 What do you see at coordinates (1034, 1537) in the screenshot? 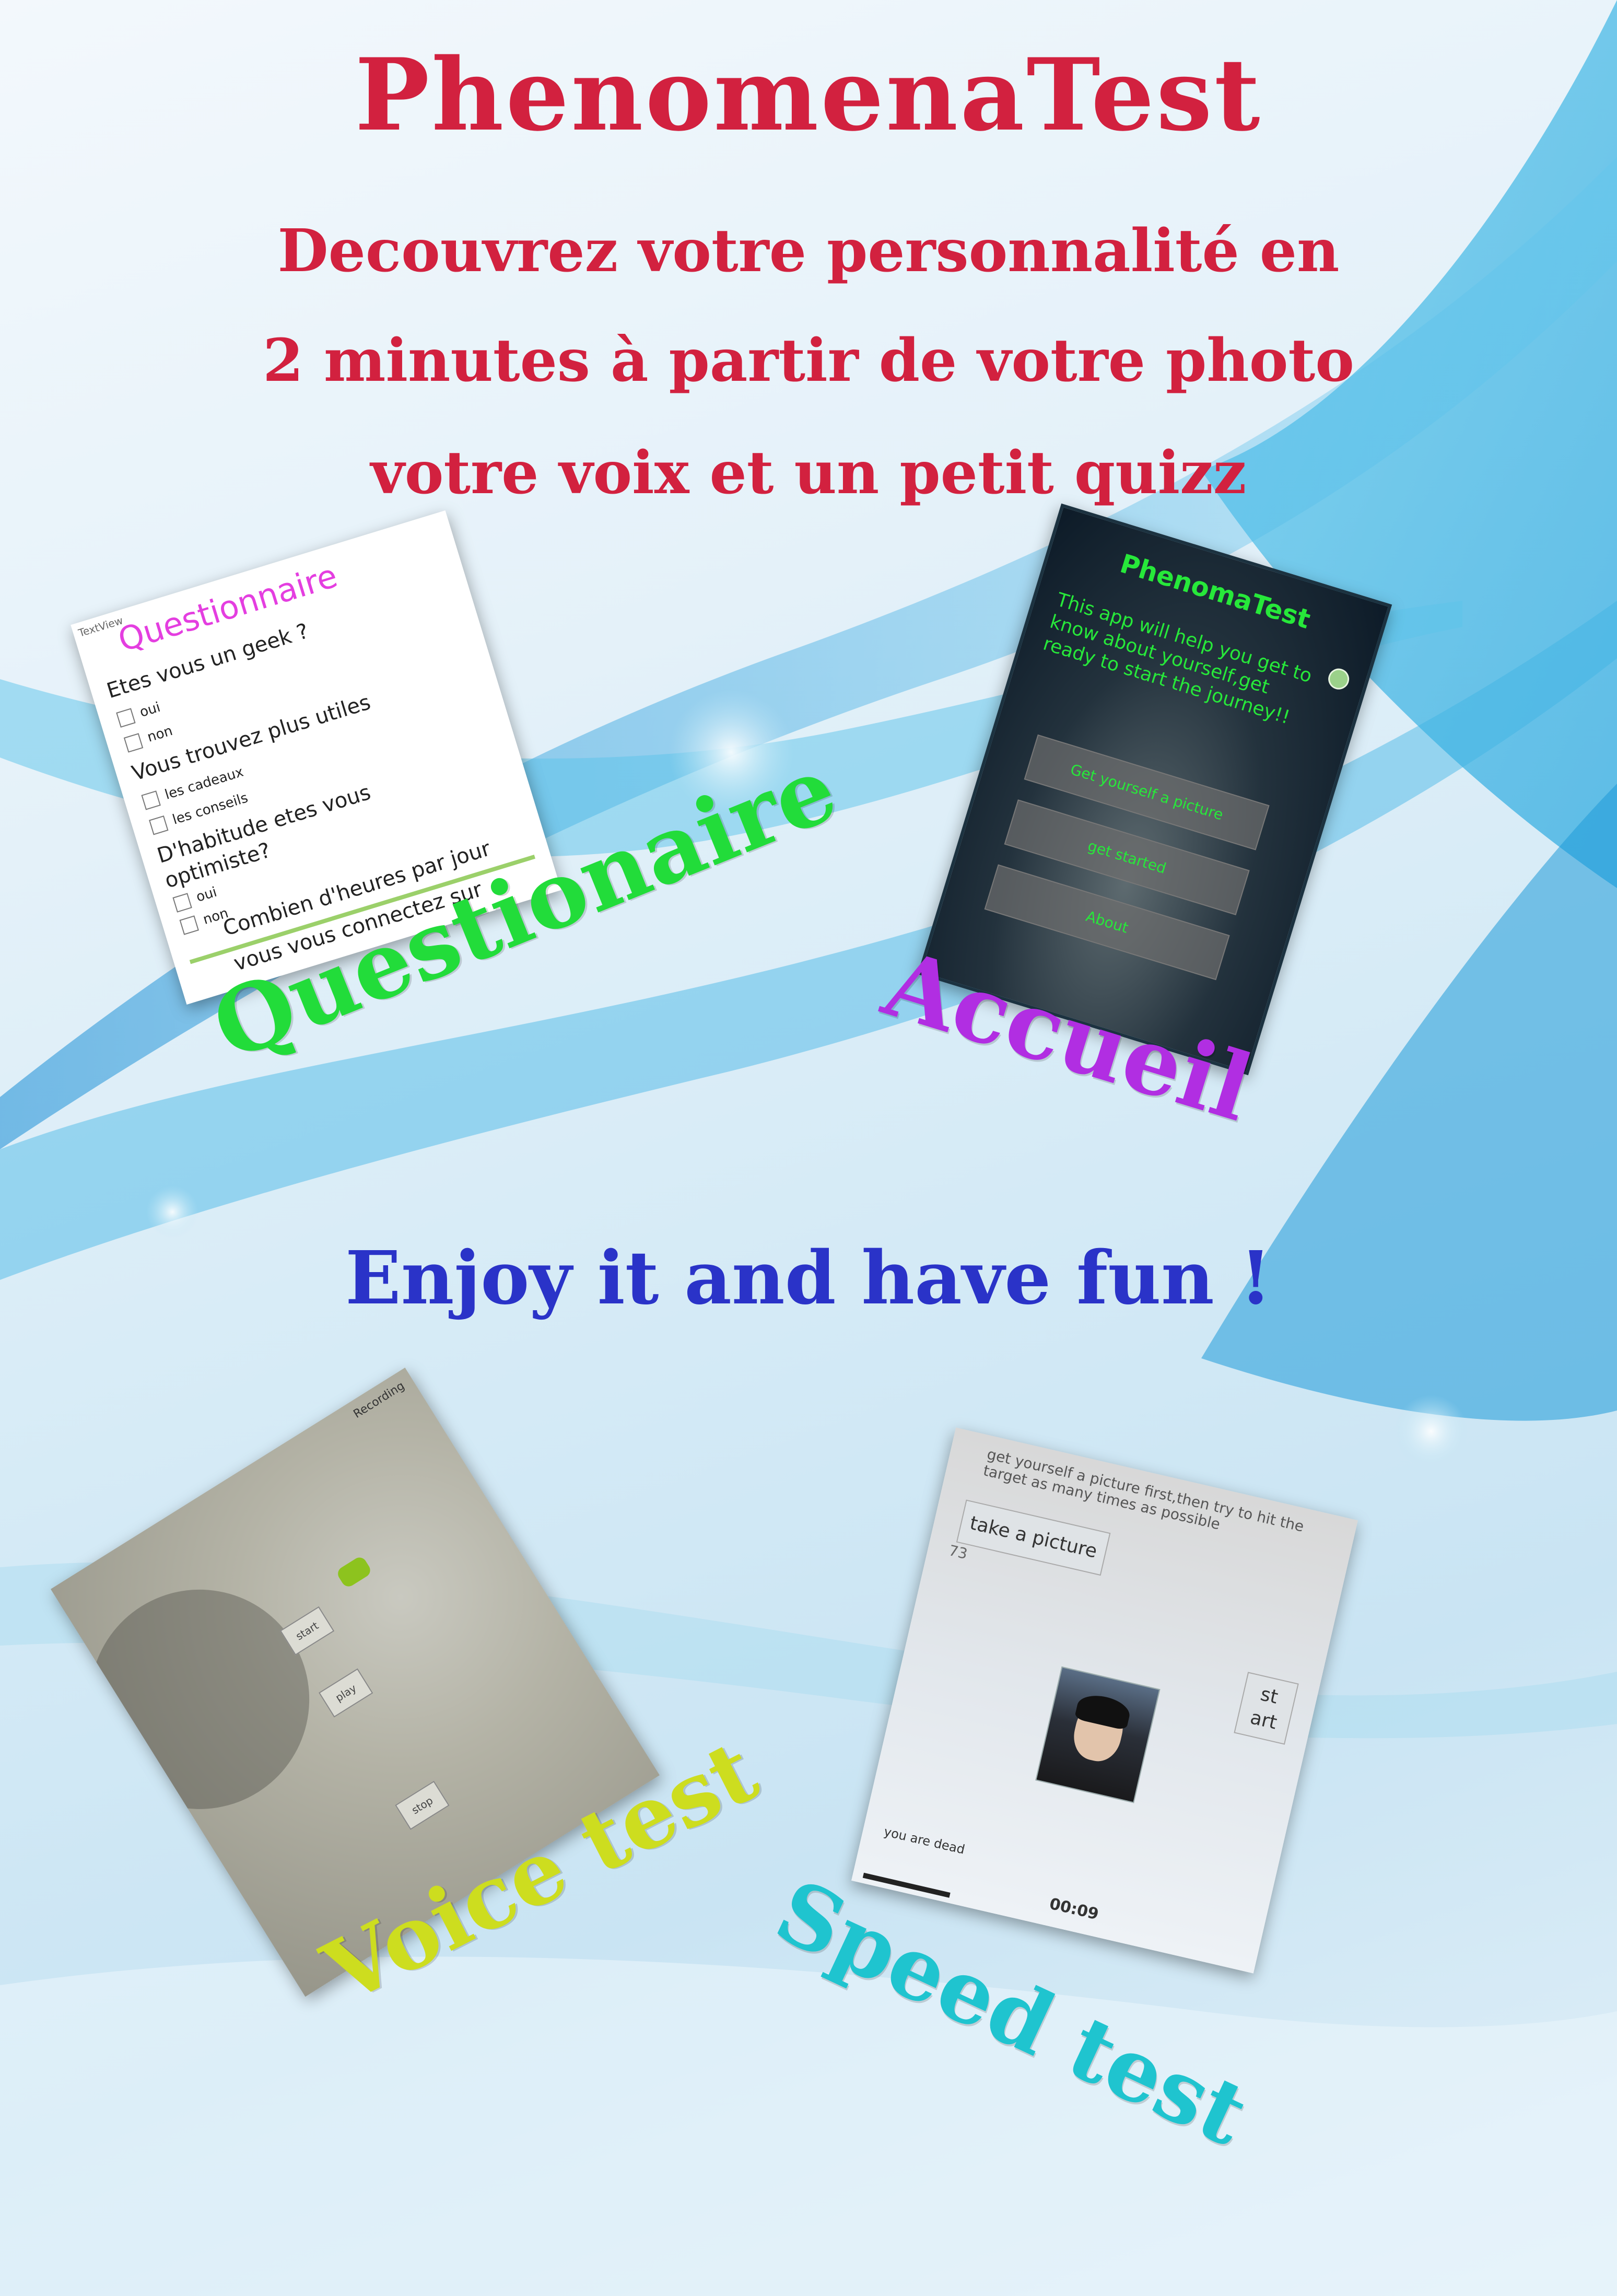
I see `take-picture-button: take a picture` at bounding box center [1034, 1537].